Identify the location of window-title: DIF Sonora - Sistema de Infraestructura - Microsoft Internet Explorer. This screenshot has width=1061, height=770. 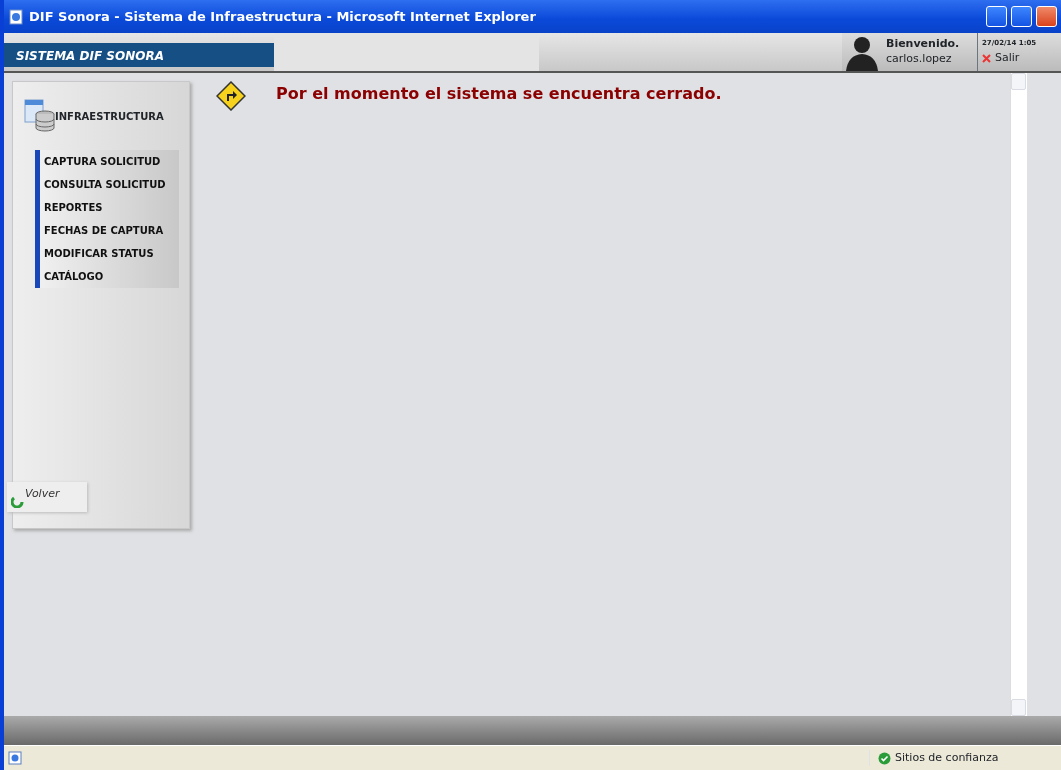
(282, 16).